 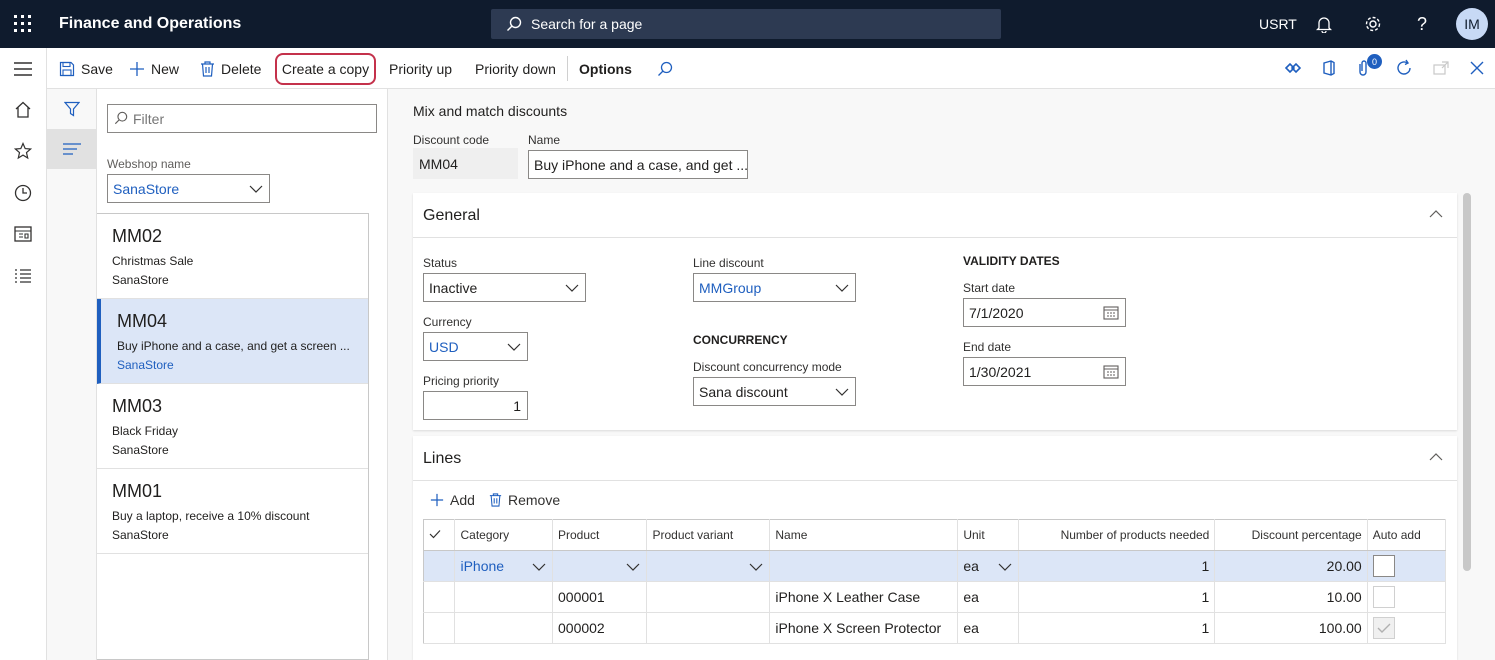 What do you see at coordinates (708, 535) in the screenshot?
I see `column-header-product-variant: Product variant` at bounding box center [708, 535].